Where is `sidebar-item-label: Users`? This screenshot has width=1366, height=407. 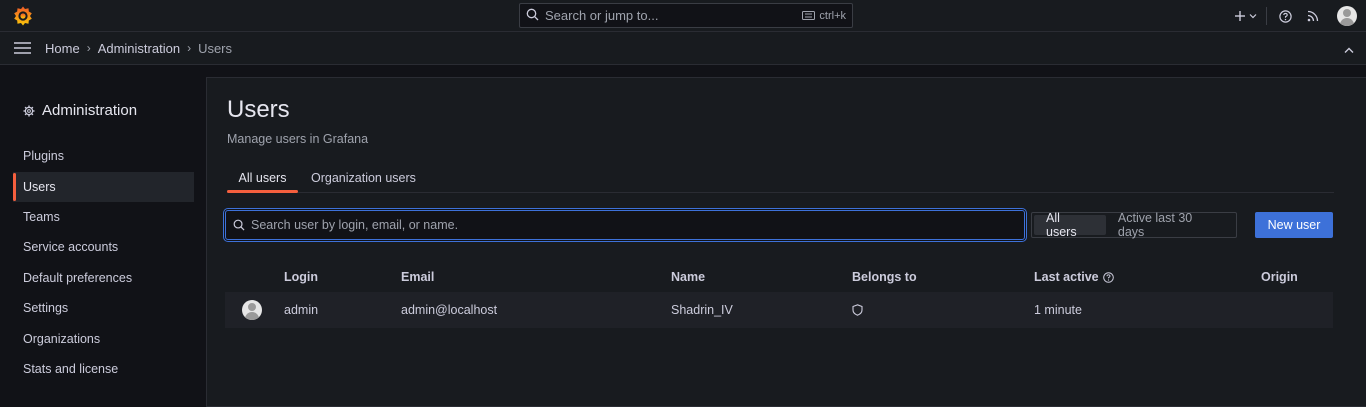
sidebar-item-label: Users is located at coordinates (39, 187).